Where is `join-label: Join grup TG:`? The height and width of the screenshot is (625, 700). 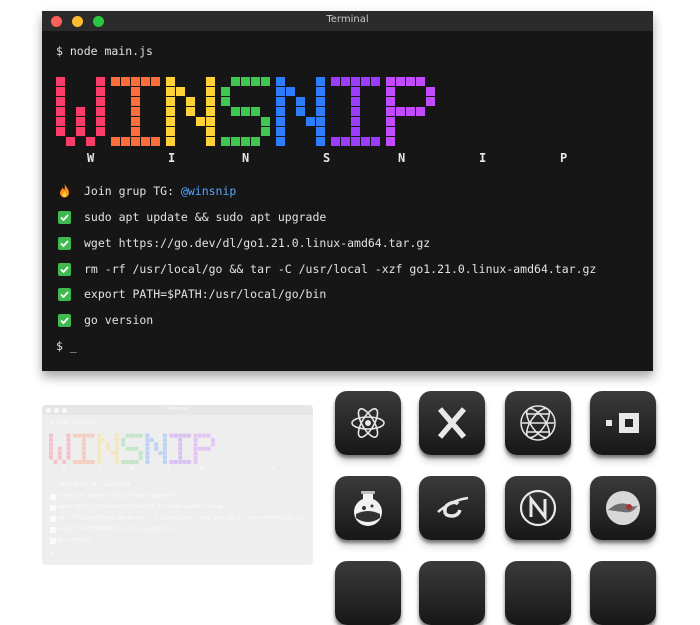 join-label: Join grup TG: is located at coordinates (132, 191).